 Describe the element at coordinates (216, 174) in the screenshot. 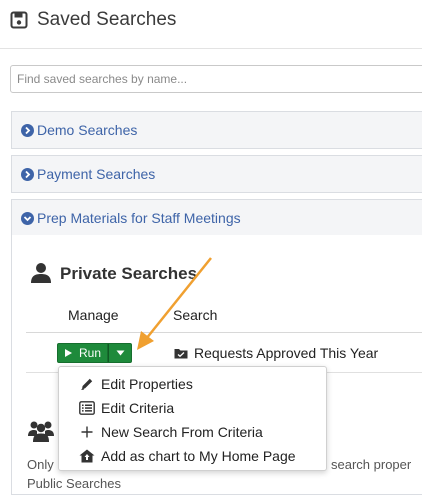

I see `accordion-payment-searches: Payment Searches` at that location.